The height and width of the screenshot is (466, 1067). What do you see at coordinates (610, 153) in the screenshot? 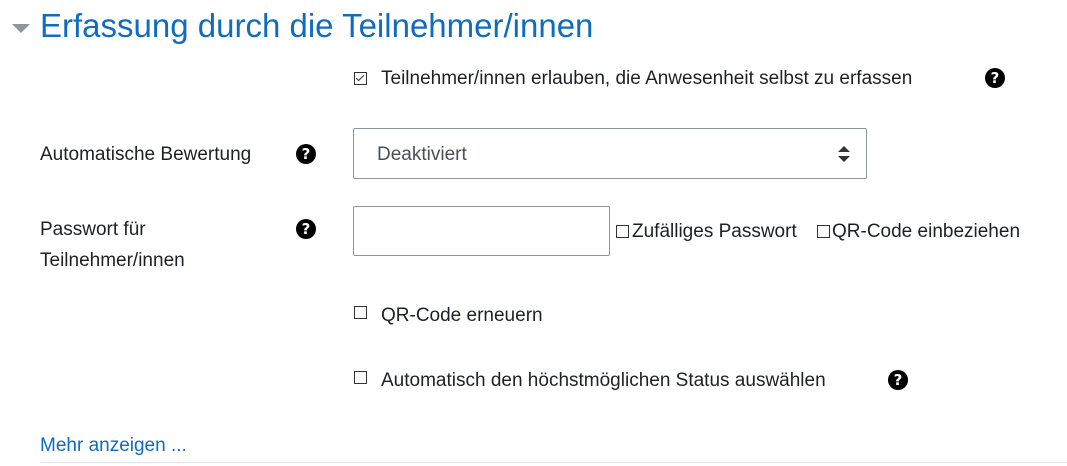
I see `auto-grading-select: Deaktiviert` at bounding box center [610, 153].